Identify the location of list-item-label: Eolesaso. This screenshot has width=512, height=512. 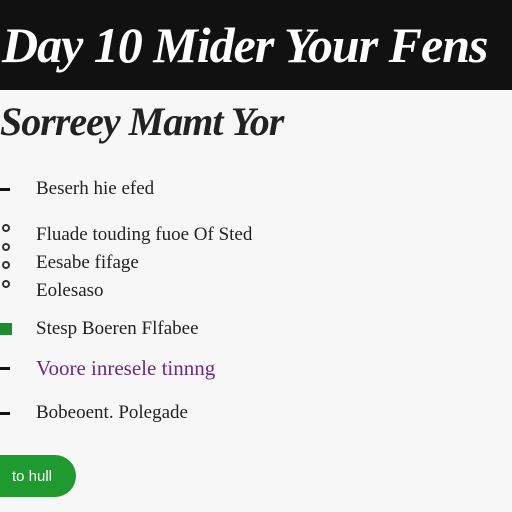
(70, 290).